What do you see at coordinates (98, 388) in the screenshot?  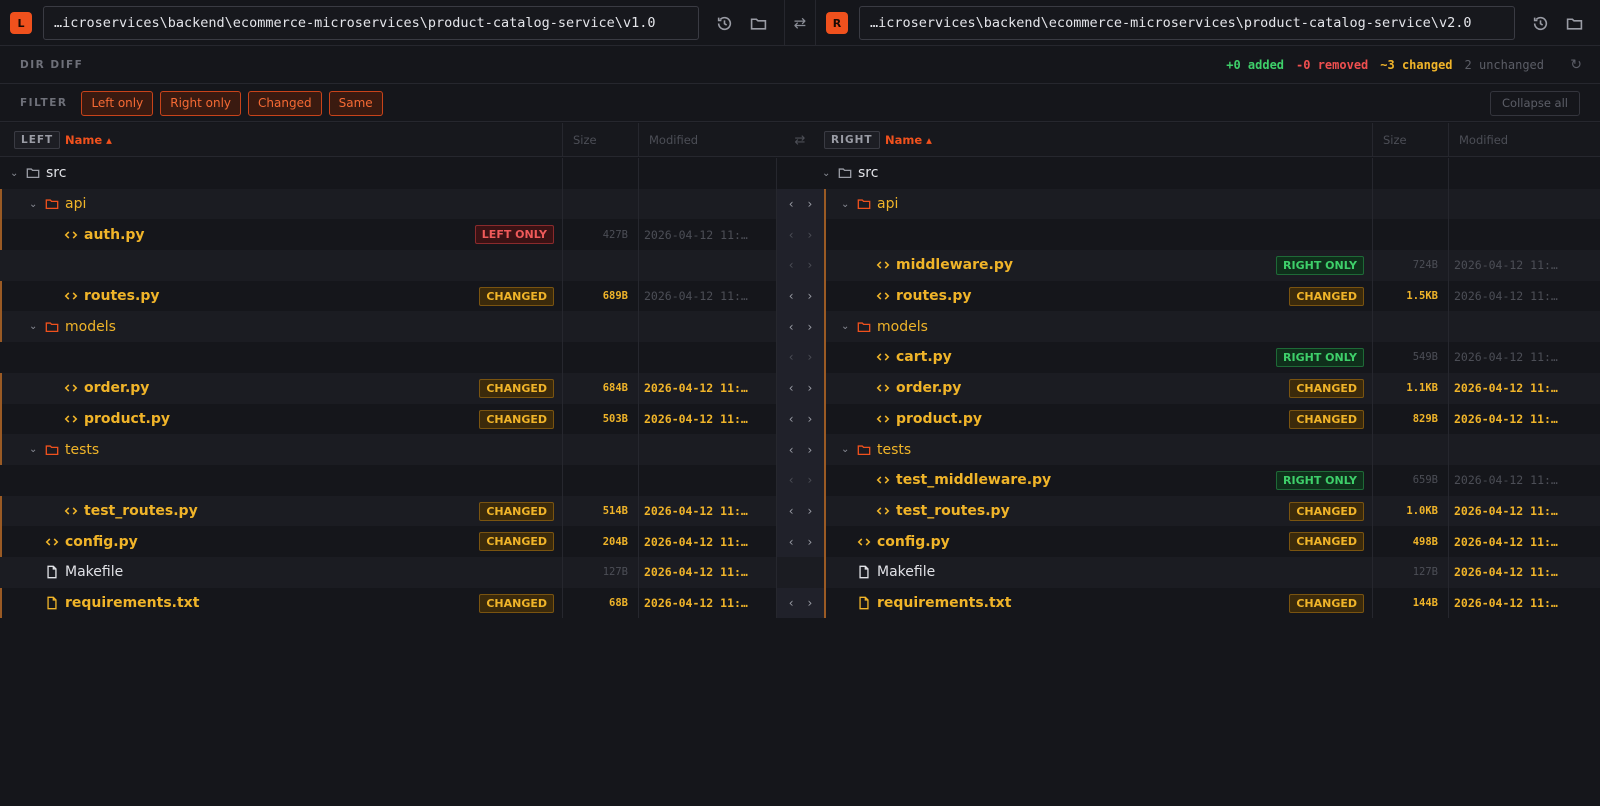 I see `left-entry: order.py` at bounding box center [98, 388].